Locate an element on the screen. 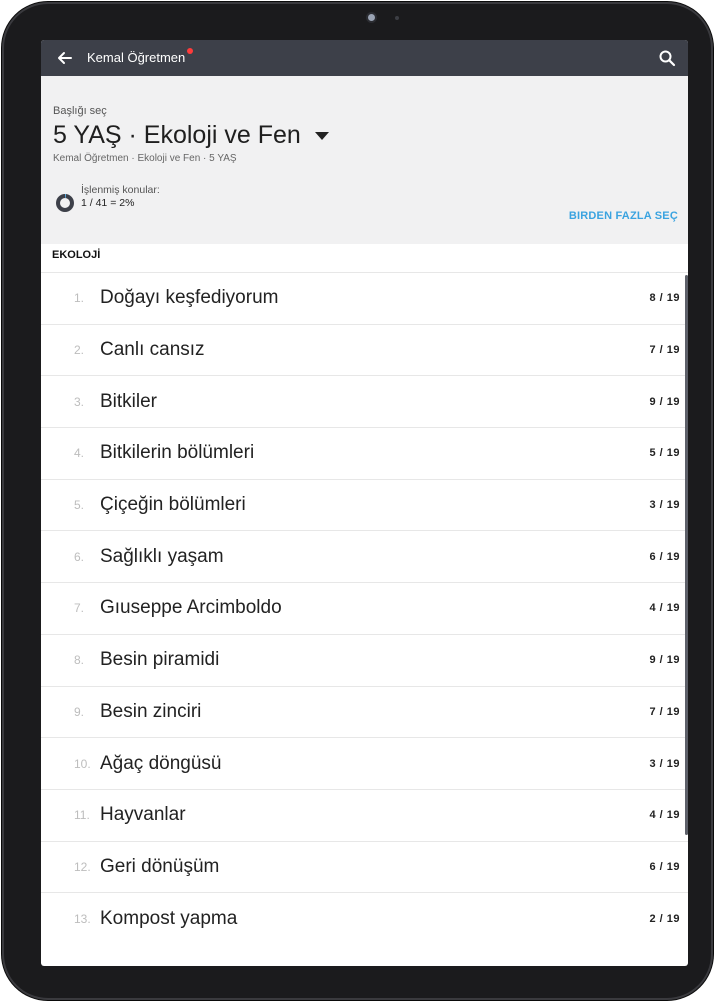 Image resolution: width=715 pixels, height=1003 pixels. topic-number: 11. is located at coordinates (82, 815).